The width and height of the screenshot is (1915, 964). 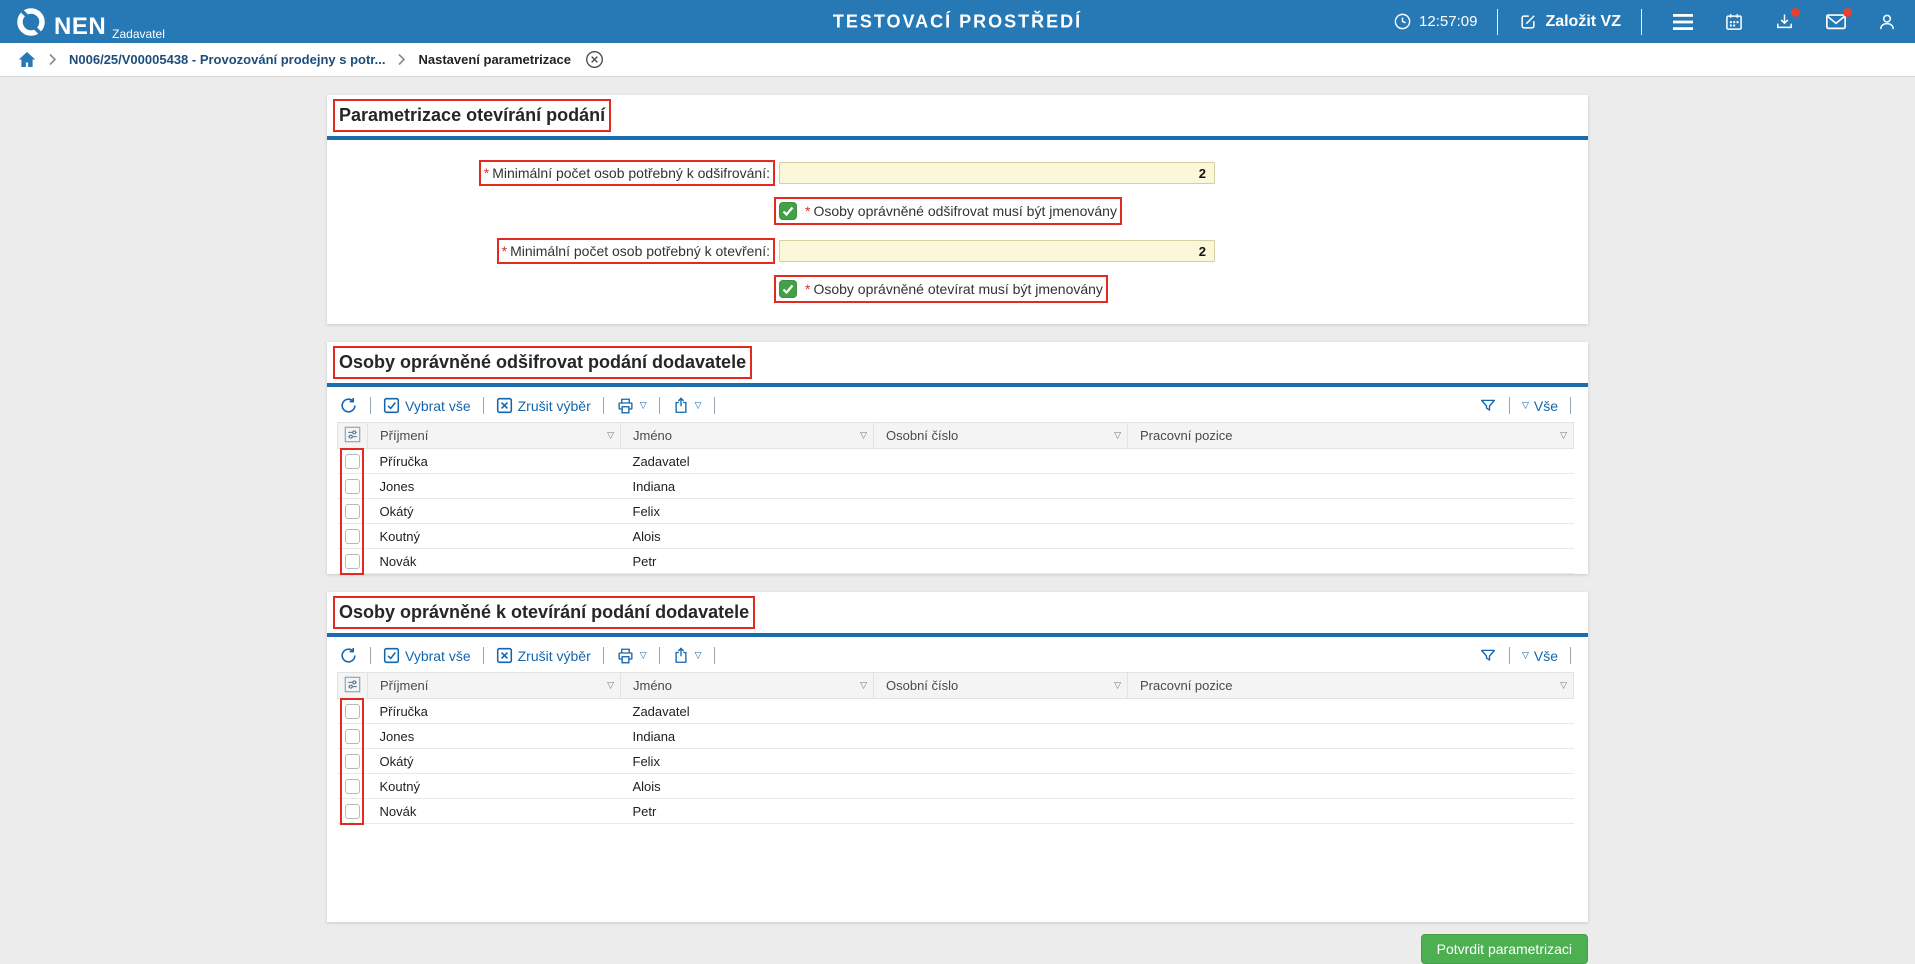 I want to click on decrypt-named-checkbox, so click(x=788, y=211).